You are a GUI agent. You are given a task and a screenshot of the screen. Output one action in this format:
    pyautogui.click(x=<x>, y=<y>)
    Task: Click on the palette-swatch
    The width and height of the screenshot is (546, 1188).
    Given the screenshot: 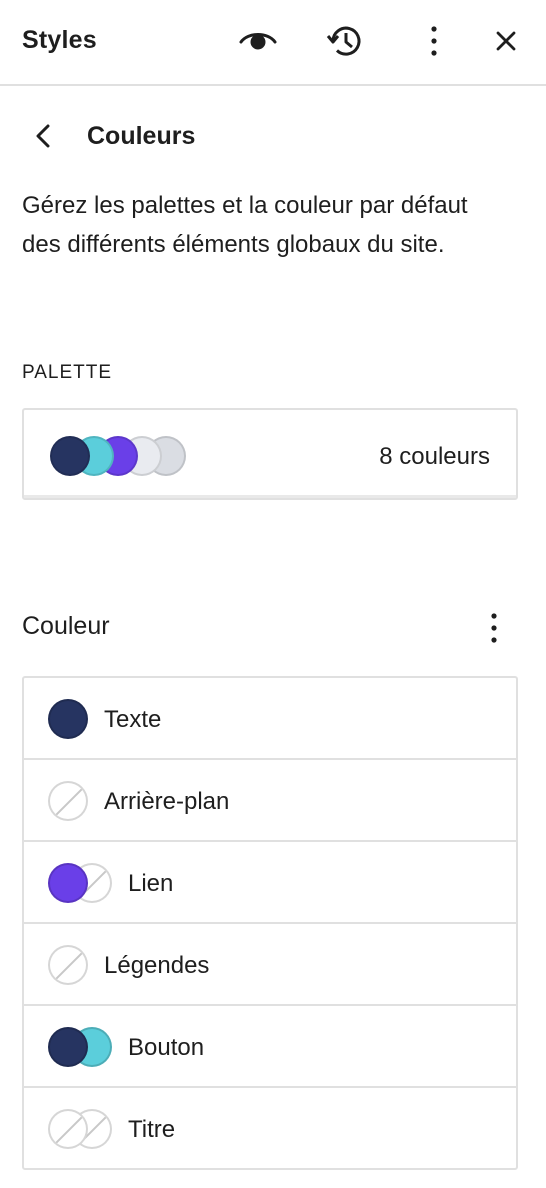 What is the action you would take?
    pyautogui.click(x=70, y=456)
    